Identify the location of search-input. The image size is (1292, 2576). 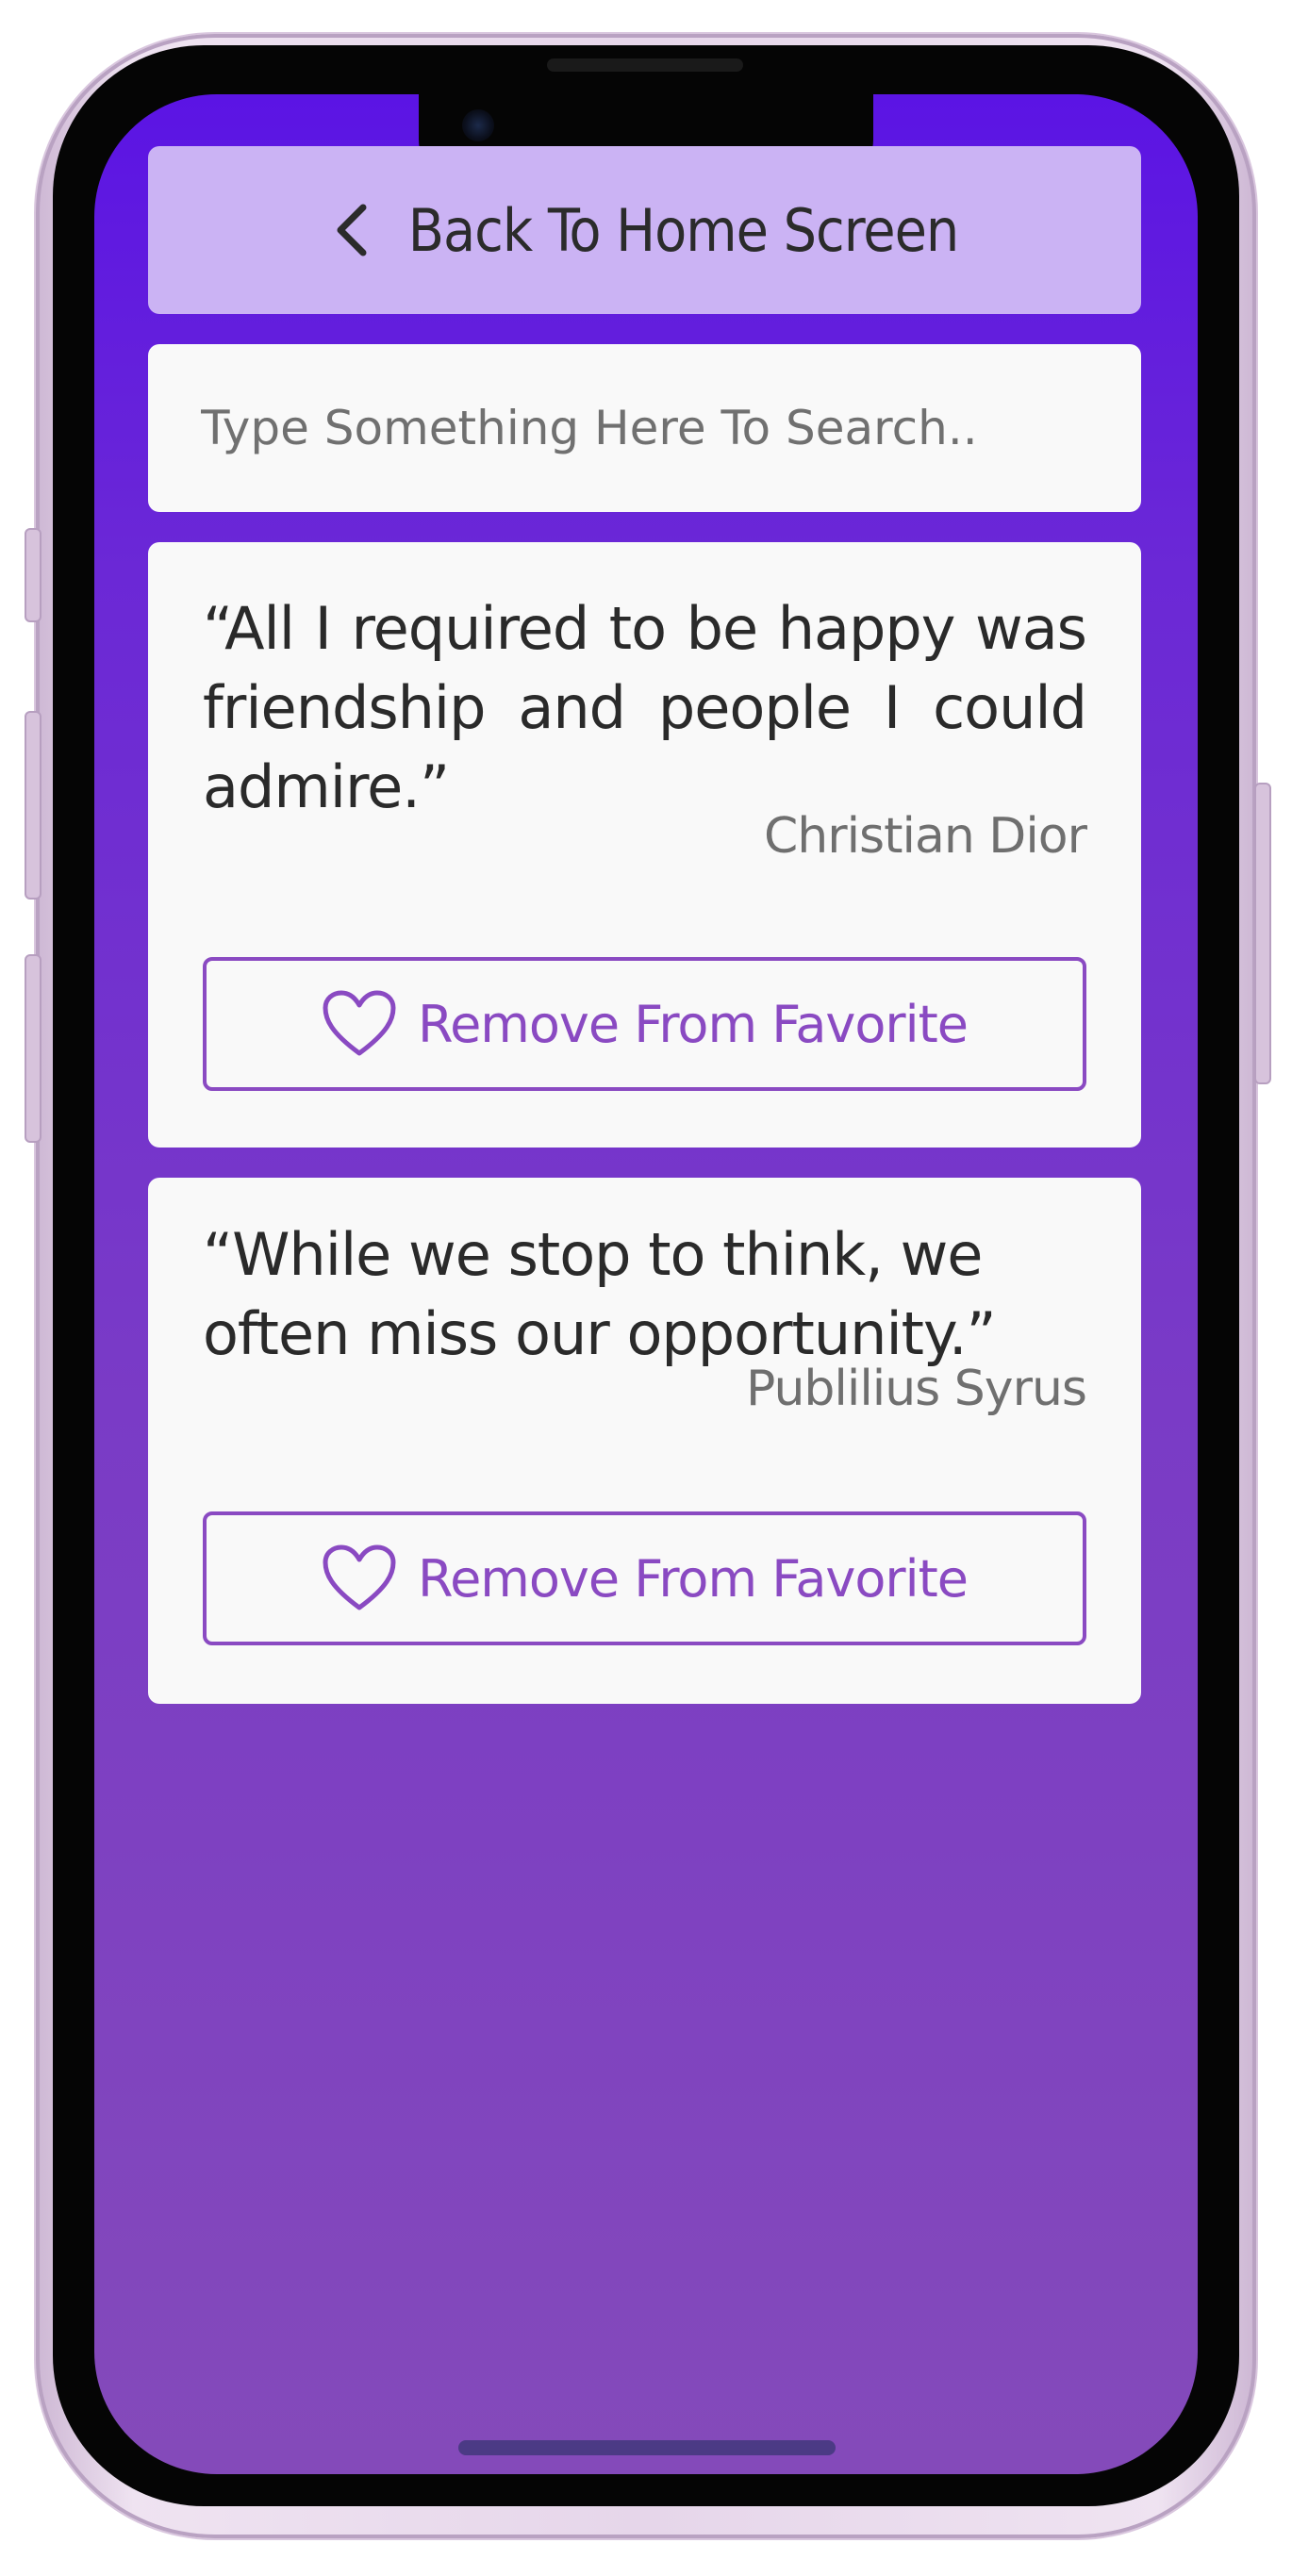
(670, 428).